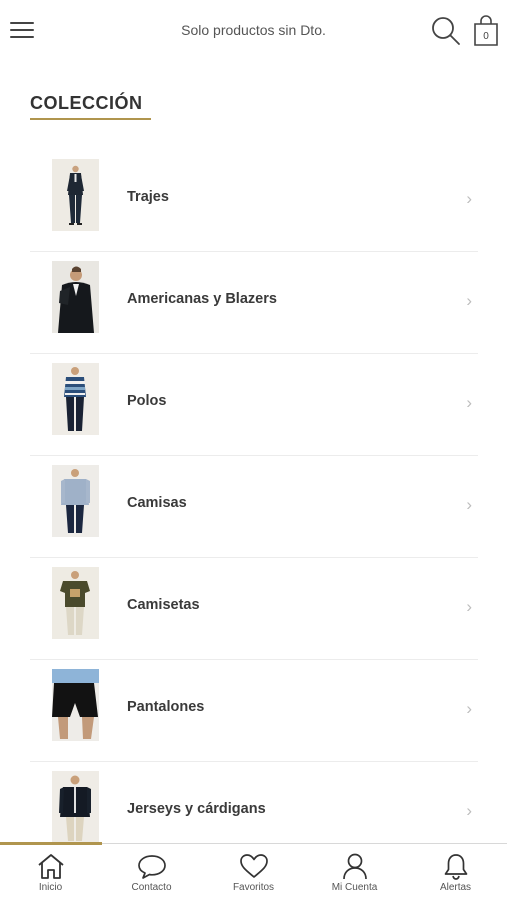  Describe the element at coordinates (455, 887) in the screenshot. I see `tab-label: Alertas` at that location.